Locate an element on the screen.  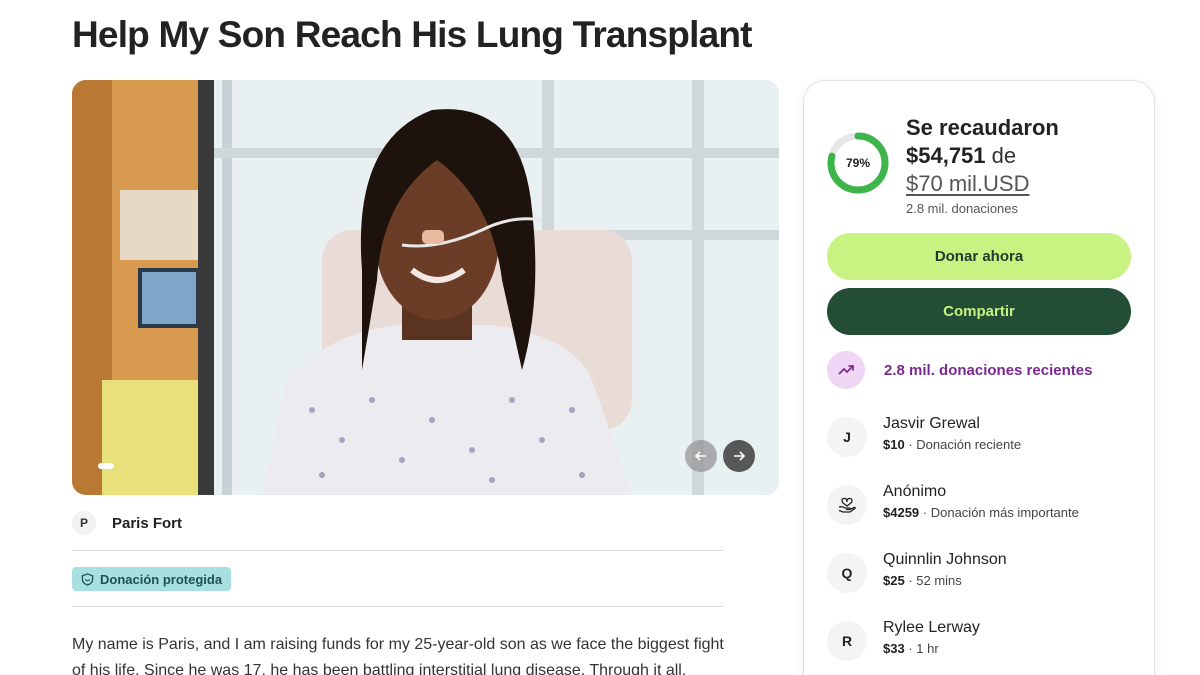
carousel-dot-active is located at coordinates (106, 466).